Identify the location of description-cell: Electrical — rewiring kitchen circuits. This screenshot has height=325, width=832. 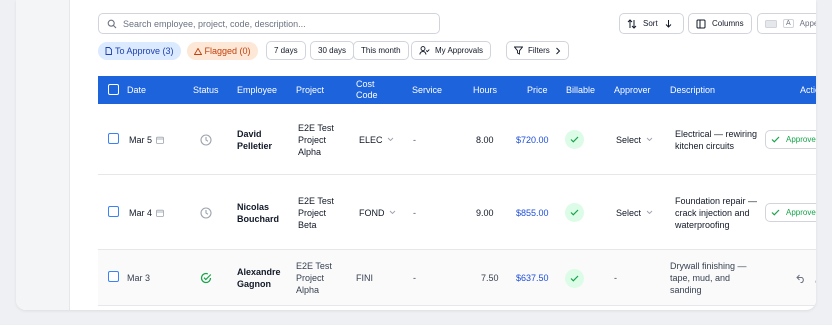
(716, 139).